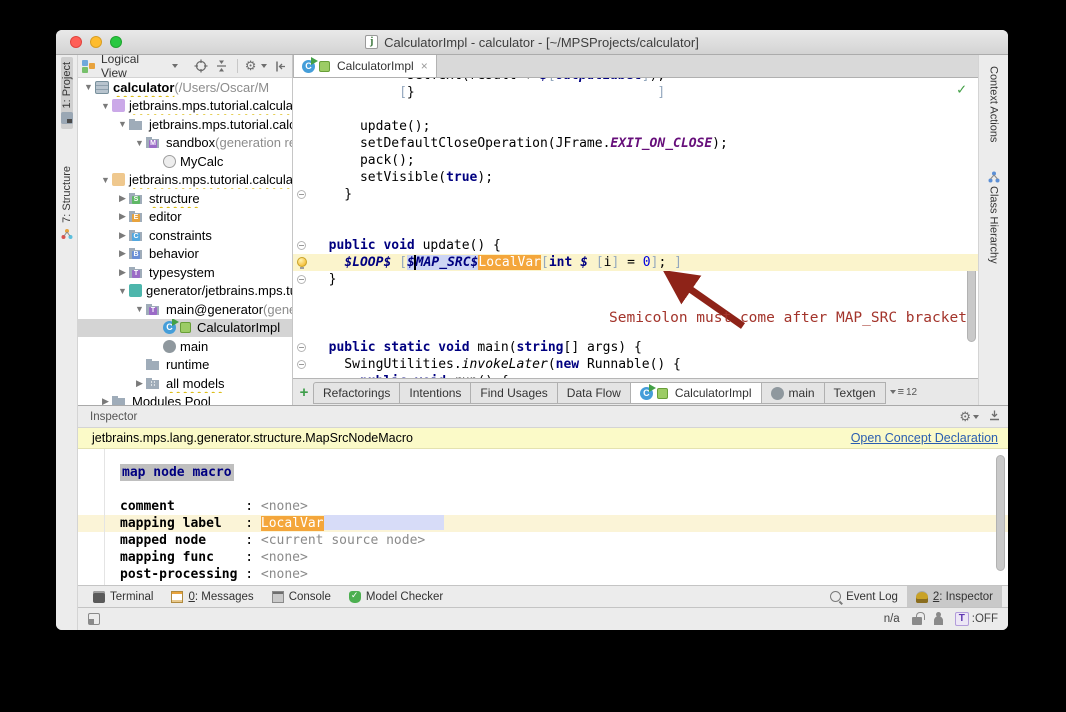 The width and height of the screenshot is (1066, 712). I want to click on bottom-tab-textgen: Textgen, so click(855, 393).